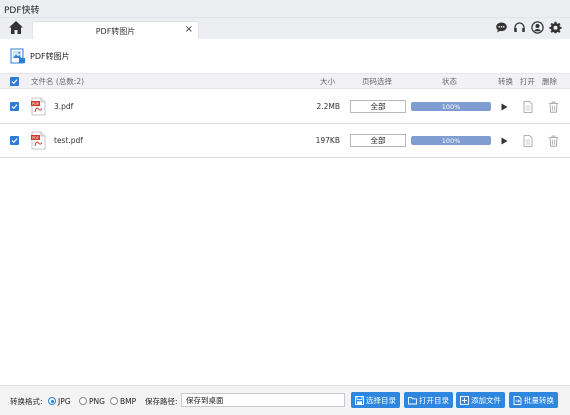 The width and height of the screenshot is (570, 415). What do you see at coordinates (64, 106) in the screenshot?
I see `file-name: 3.pdf` at bounding box center [64, 106].